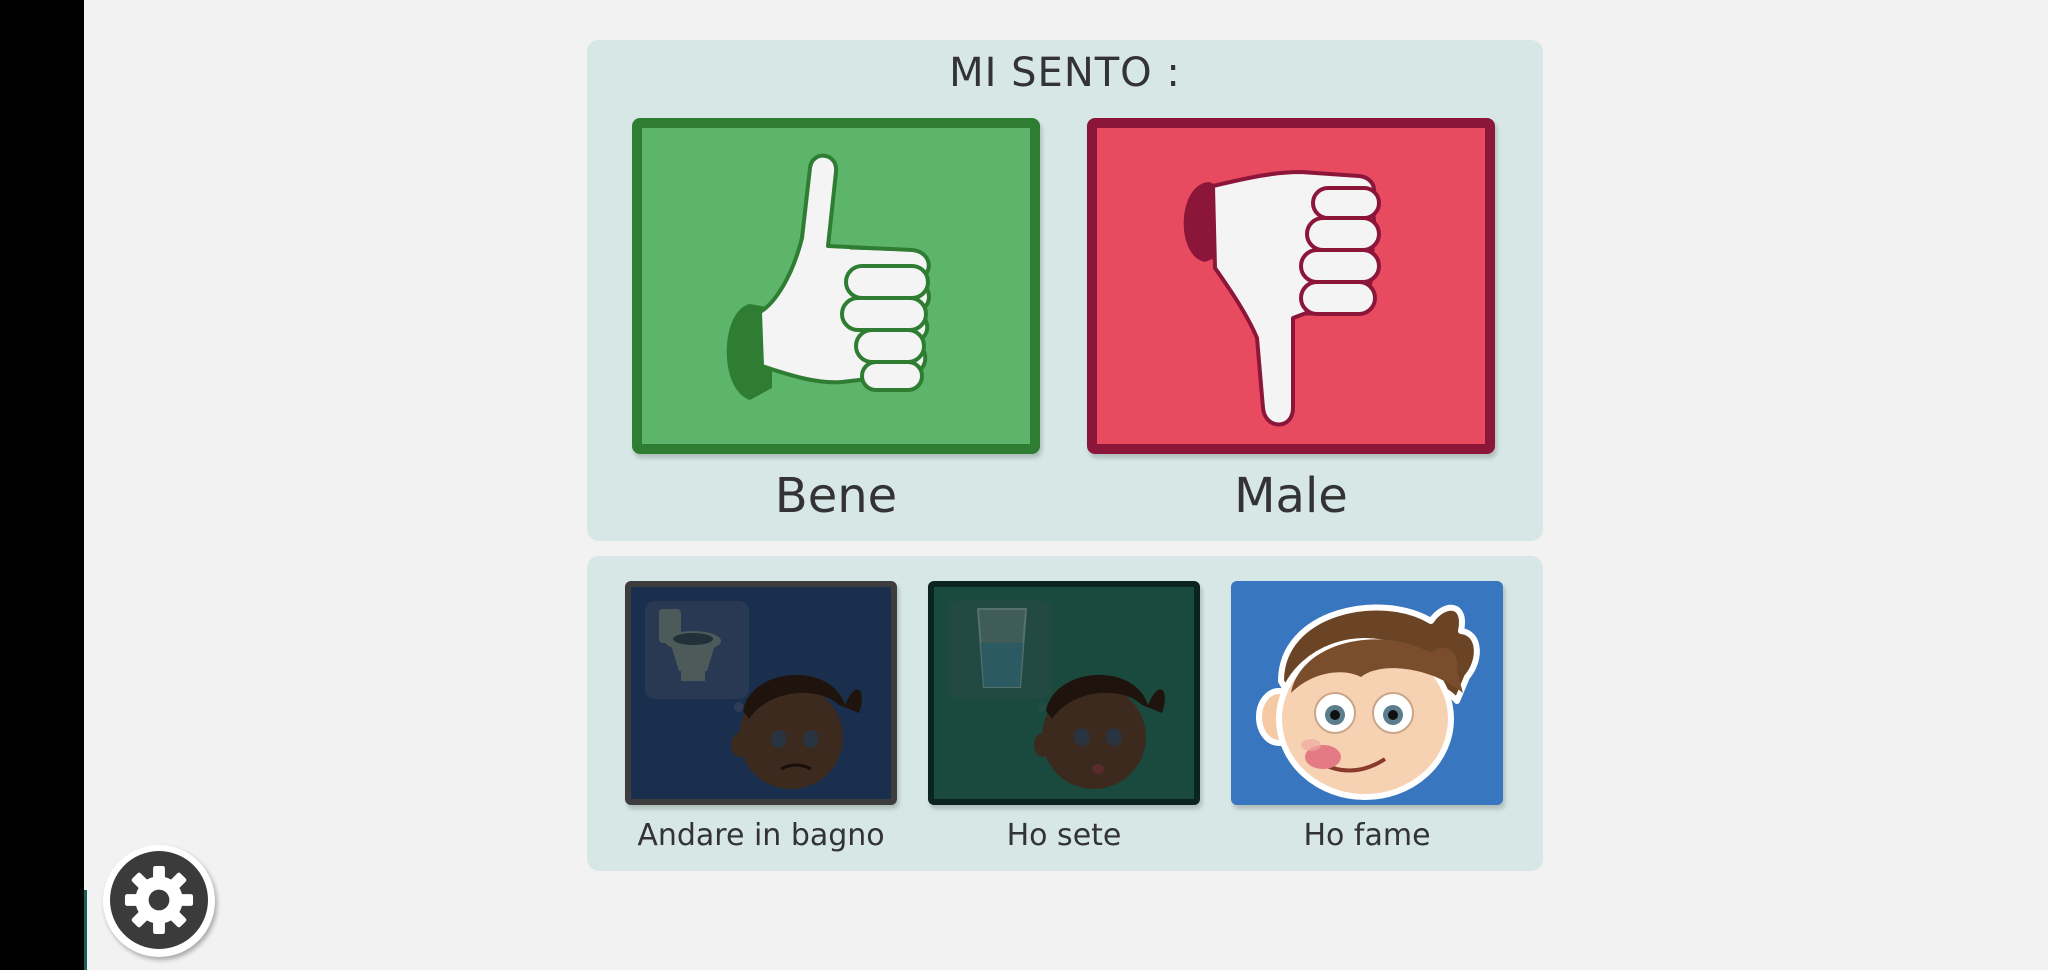 Image resolution: width=2048 pixels, height=970 pixels. What do you see at coordinates (828, 276) in the screenshot?
I see `thumbs-up-icon` at bounding box center [828, 276].